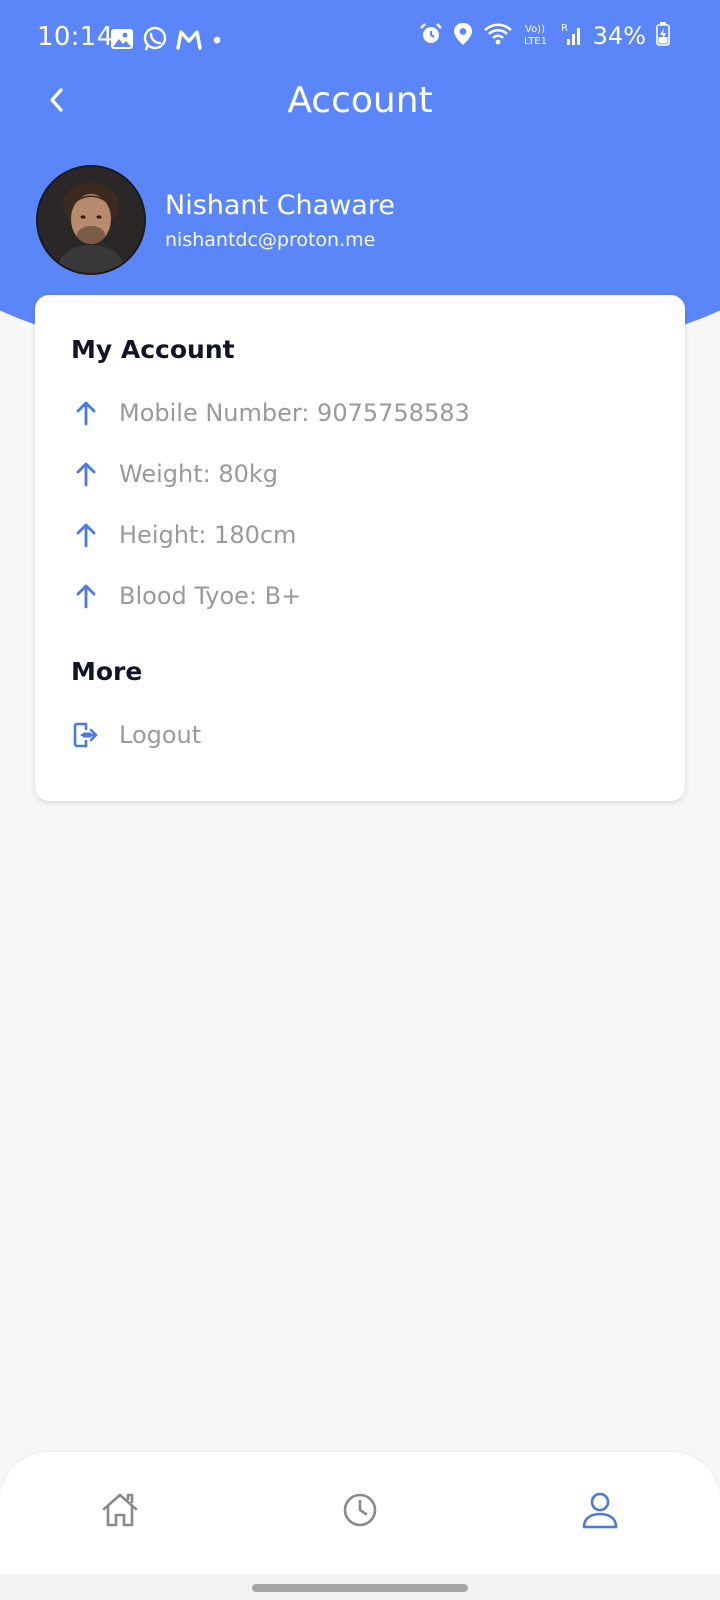 The height and width of the screenshot is (1600, 720). What do you see at coordinates (155, 41) in the screenshot?
I see `whatsapp-icon` at bounding box center [155, 41].